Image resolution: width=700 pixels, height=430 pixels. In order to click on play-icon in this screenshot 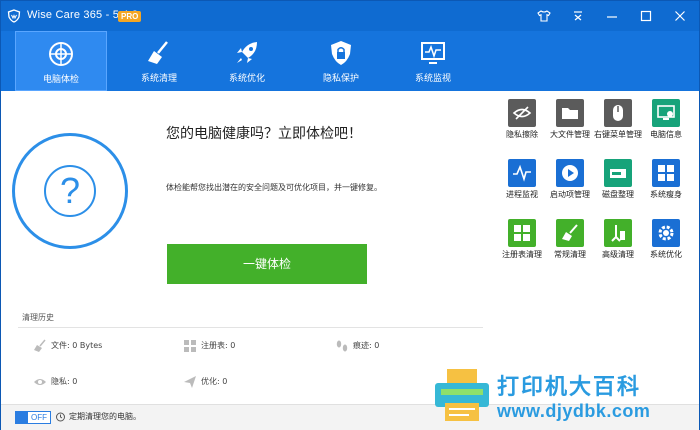, I will do `click(570, 173)`.